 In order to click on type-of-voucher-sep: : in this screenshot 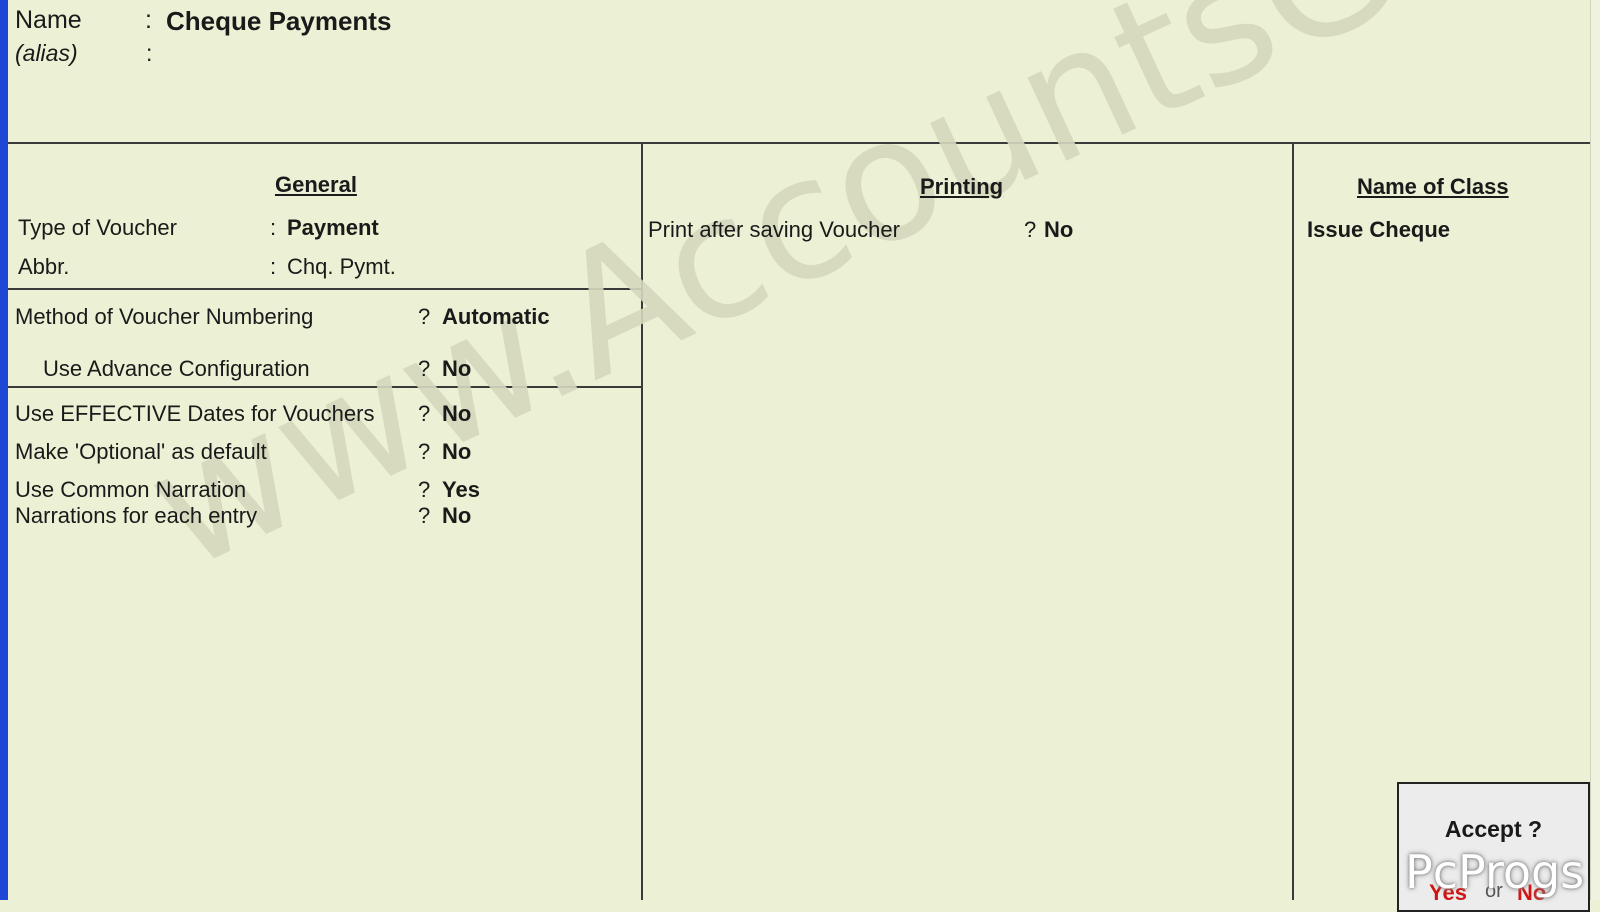, I will do `click(273, 227)`.